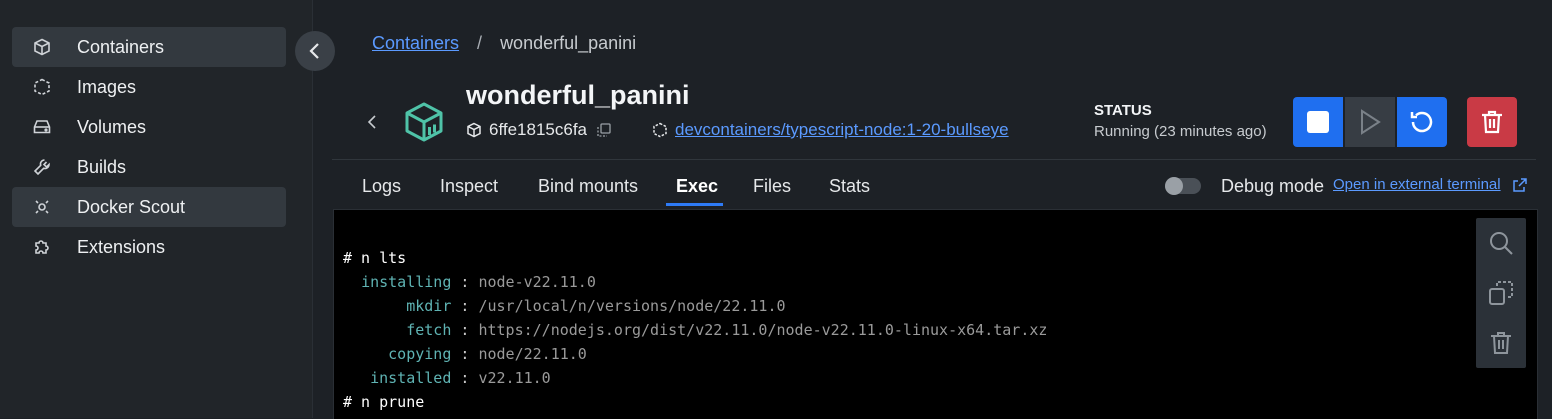 This screenshot has height=419, width=1552. Describe the element at coordinates (381, 186) in the screenshot. I see `tab-logs: Logs` at that location.